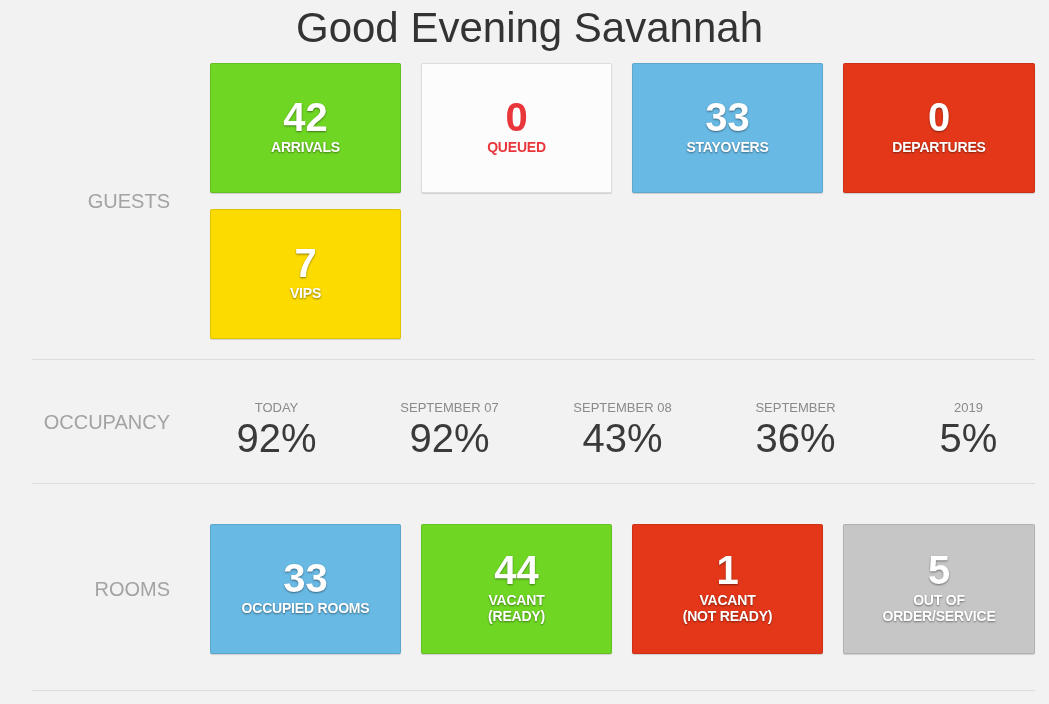  What do you see at coordinates (968, 407) in the screenshot?
I see `occupancy-period: 2019` at bounding box center [968, 407].